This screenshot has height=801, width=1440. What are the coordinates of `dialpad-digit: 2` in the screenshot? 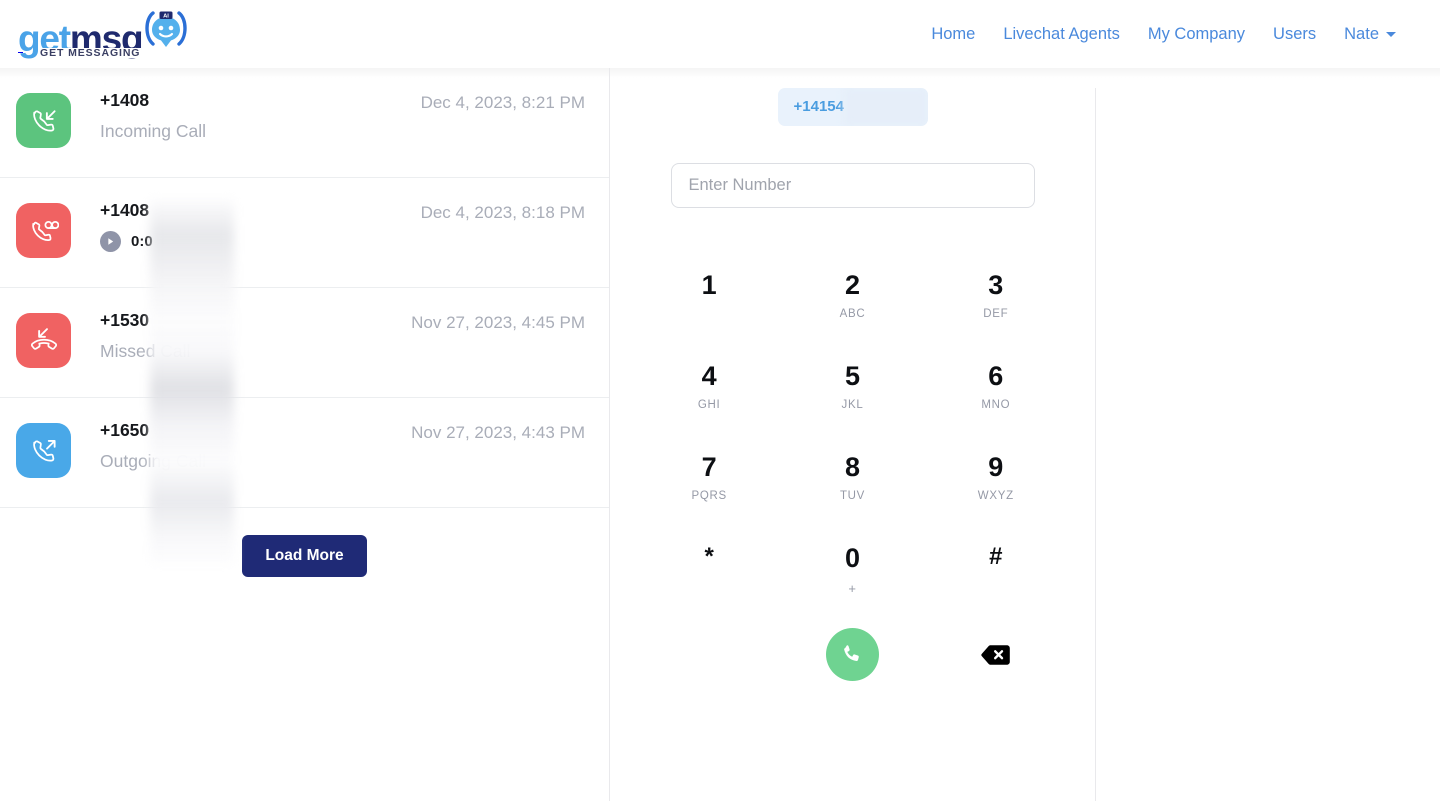 It's located at (852, 285).